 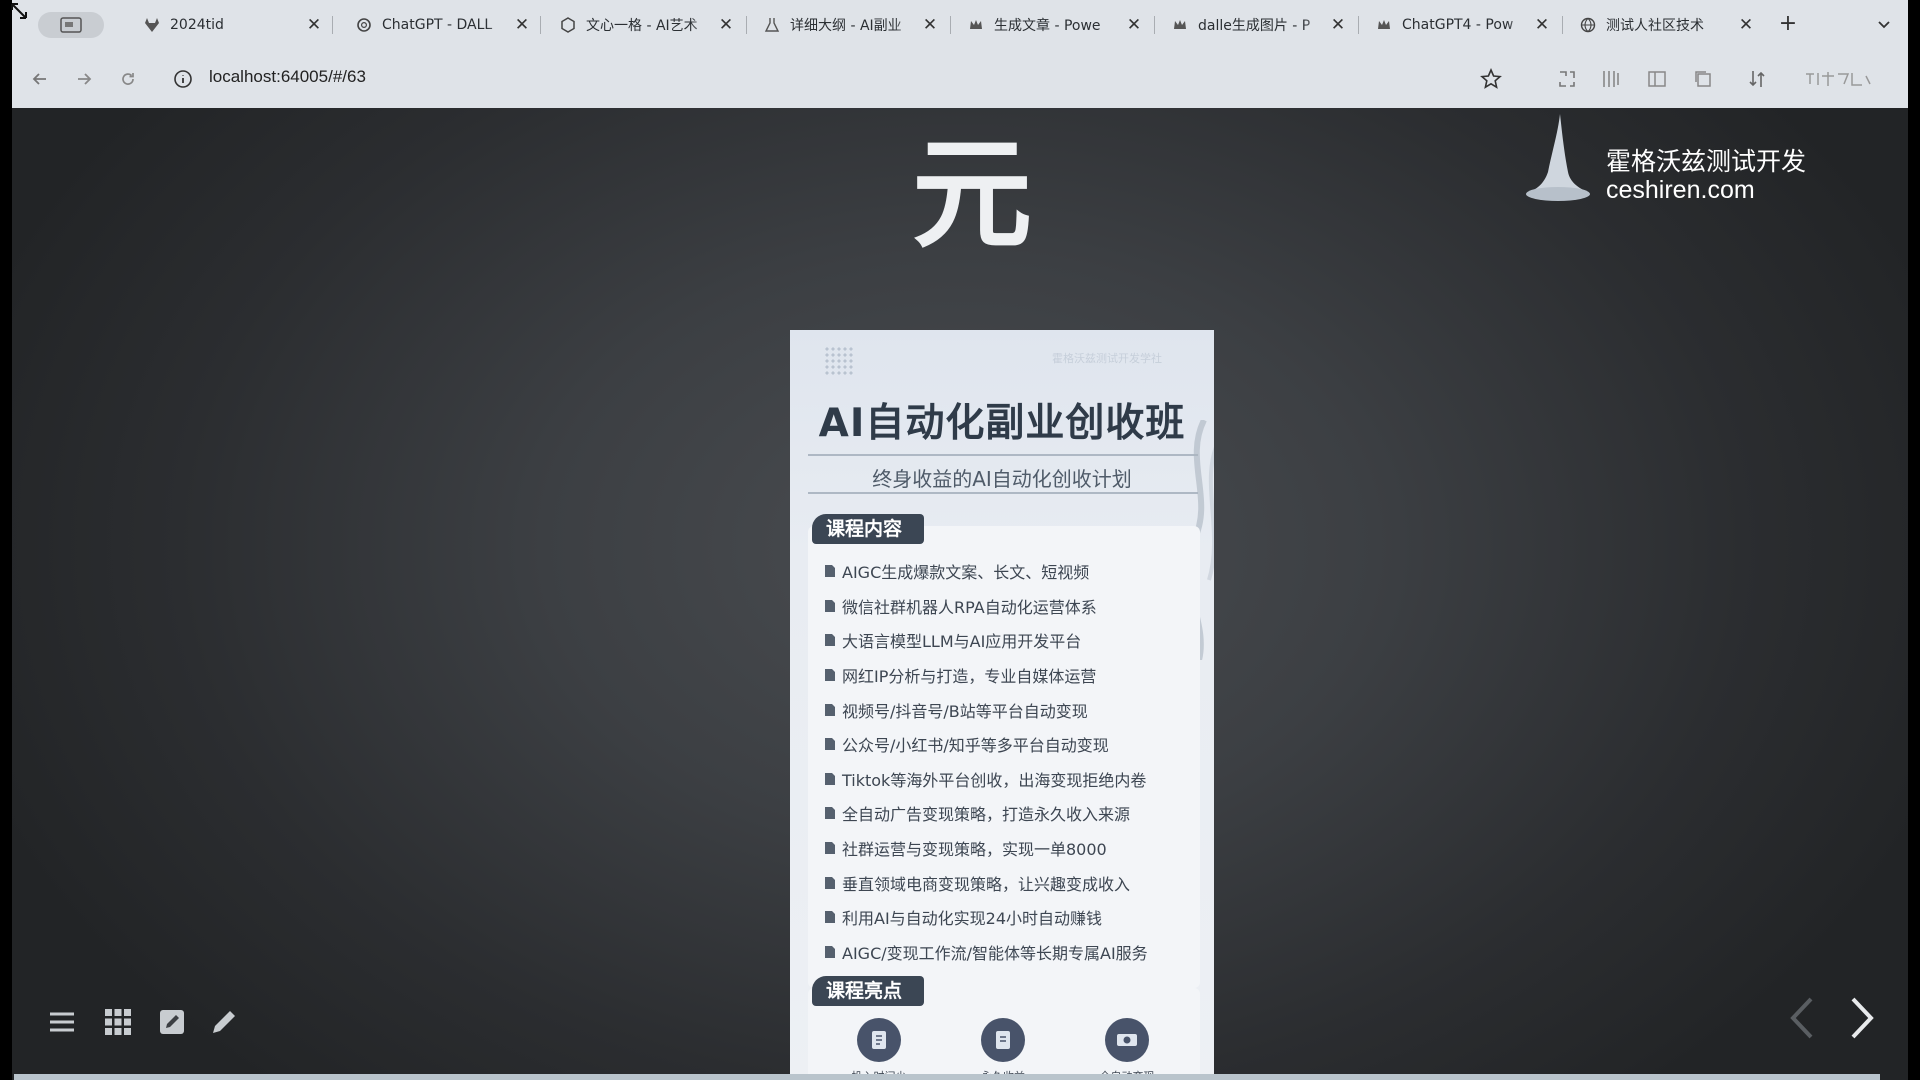 What do you see at coordinates (644, 25) in the screenshot?
I see `tab-wenxin: 文心一格 - AI艺术 ✕` at bounding box center [644, 25].